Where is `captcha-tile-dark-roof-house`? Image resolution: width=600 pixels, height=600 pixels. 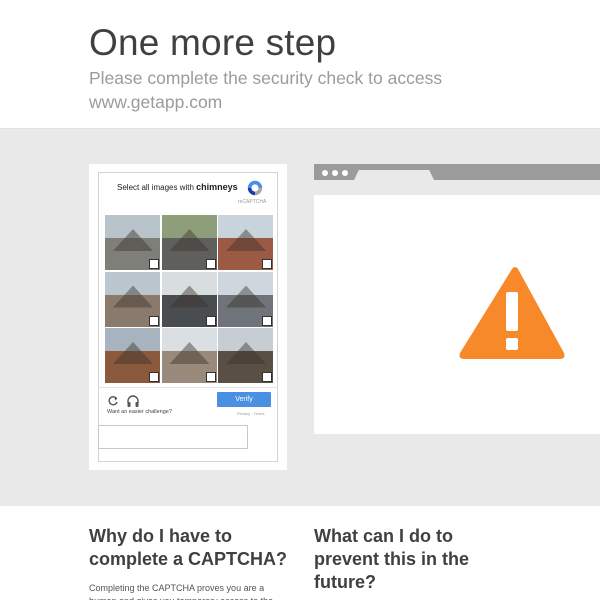 captcha-tile-dark-roof-house is located at coordinates (245, 355).